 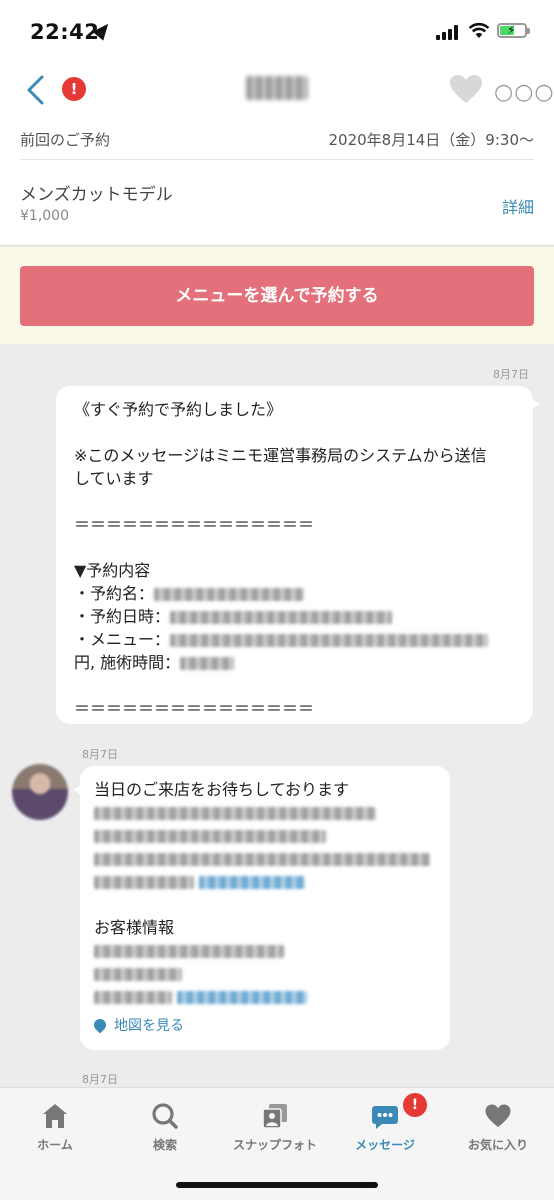 What do you see at coordinates (44, 216) in the screenshot?
I see `menu-price: ¥1,000` at bounding box center [44, 216].